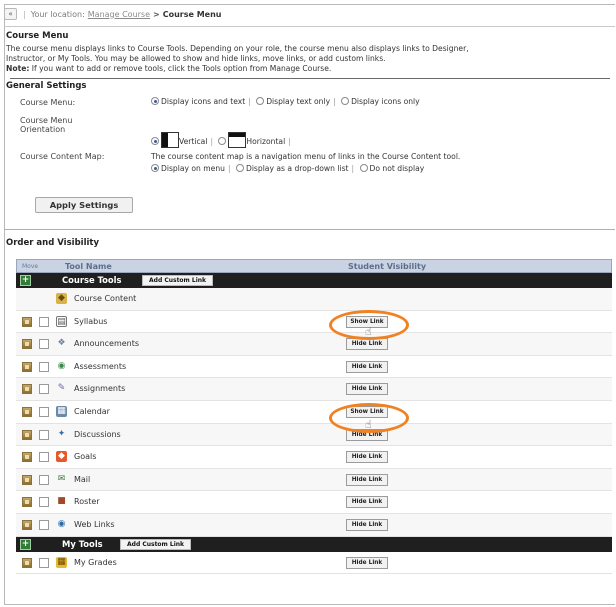 This screenshot has height=607, width=616. What do you see at coordinates (345, 101) in the screenshot?
I see `radio-icons-only` at bounding box center [345, 101].